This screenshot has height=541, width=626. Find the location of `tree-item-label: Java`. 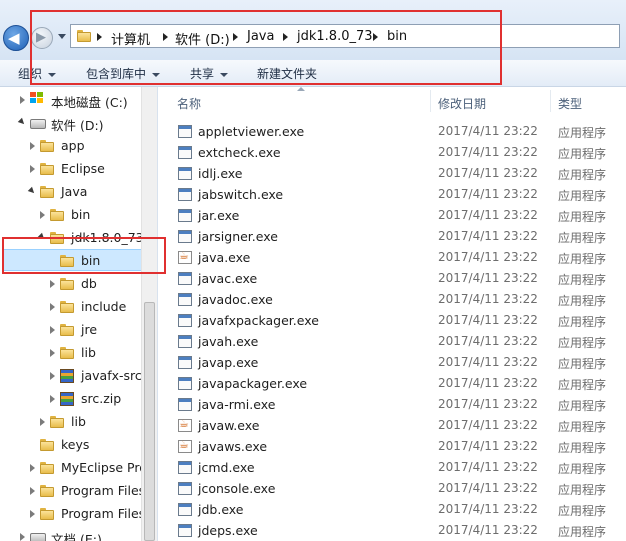

tree-item-label: Java is located at coordinates (74, 191).